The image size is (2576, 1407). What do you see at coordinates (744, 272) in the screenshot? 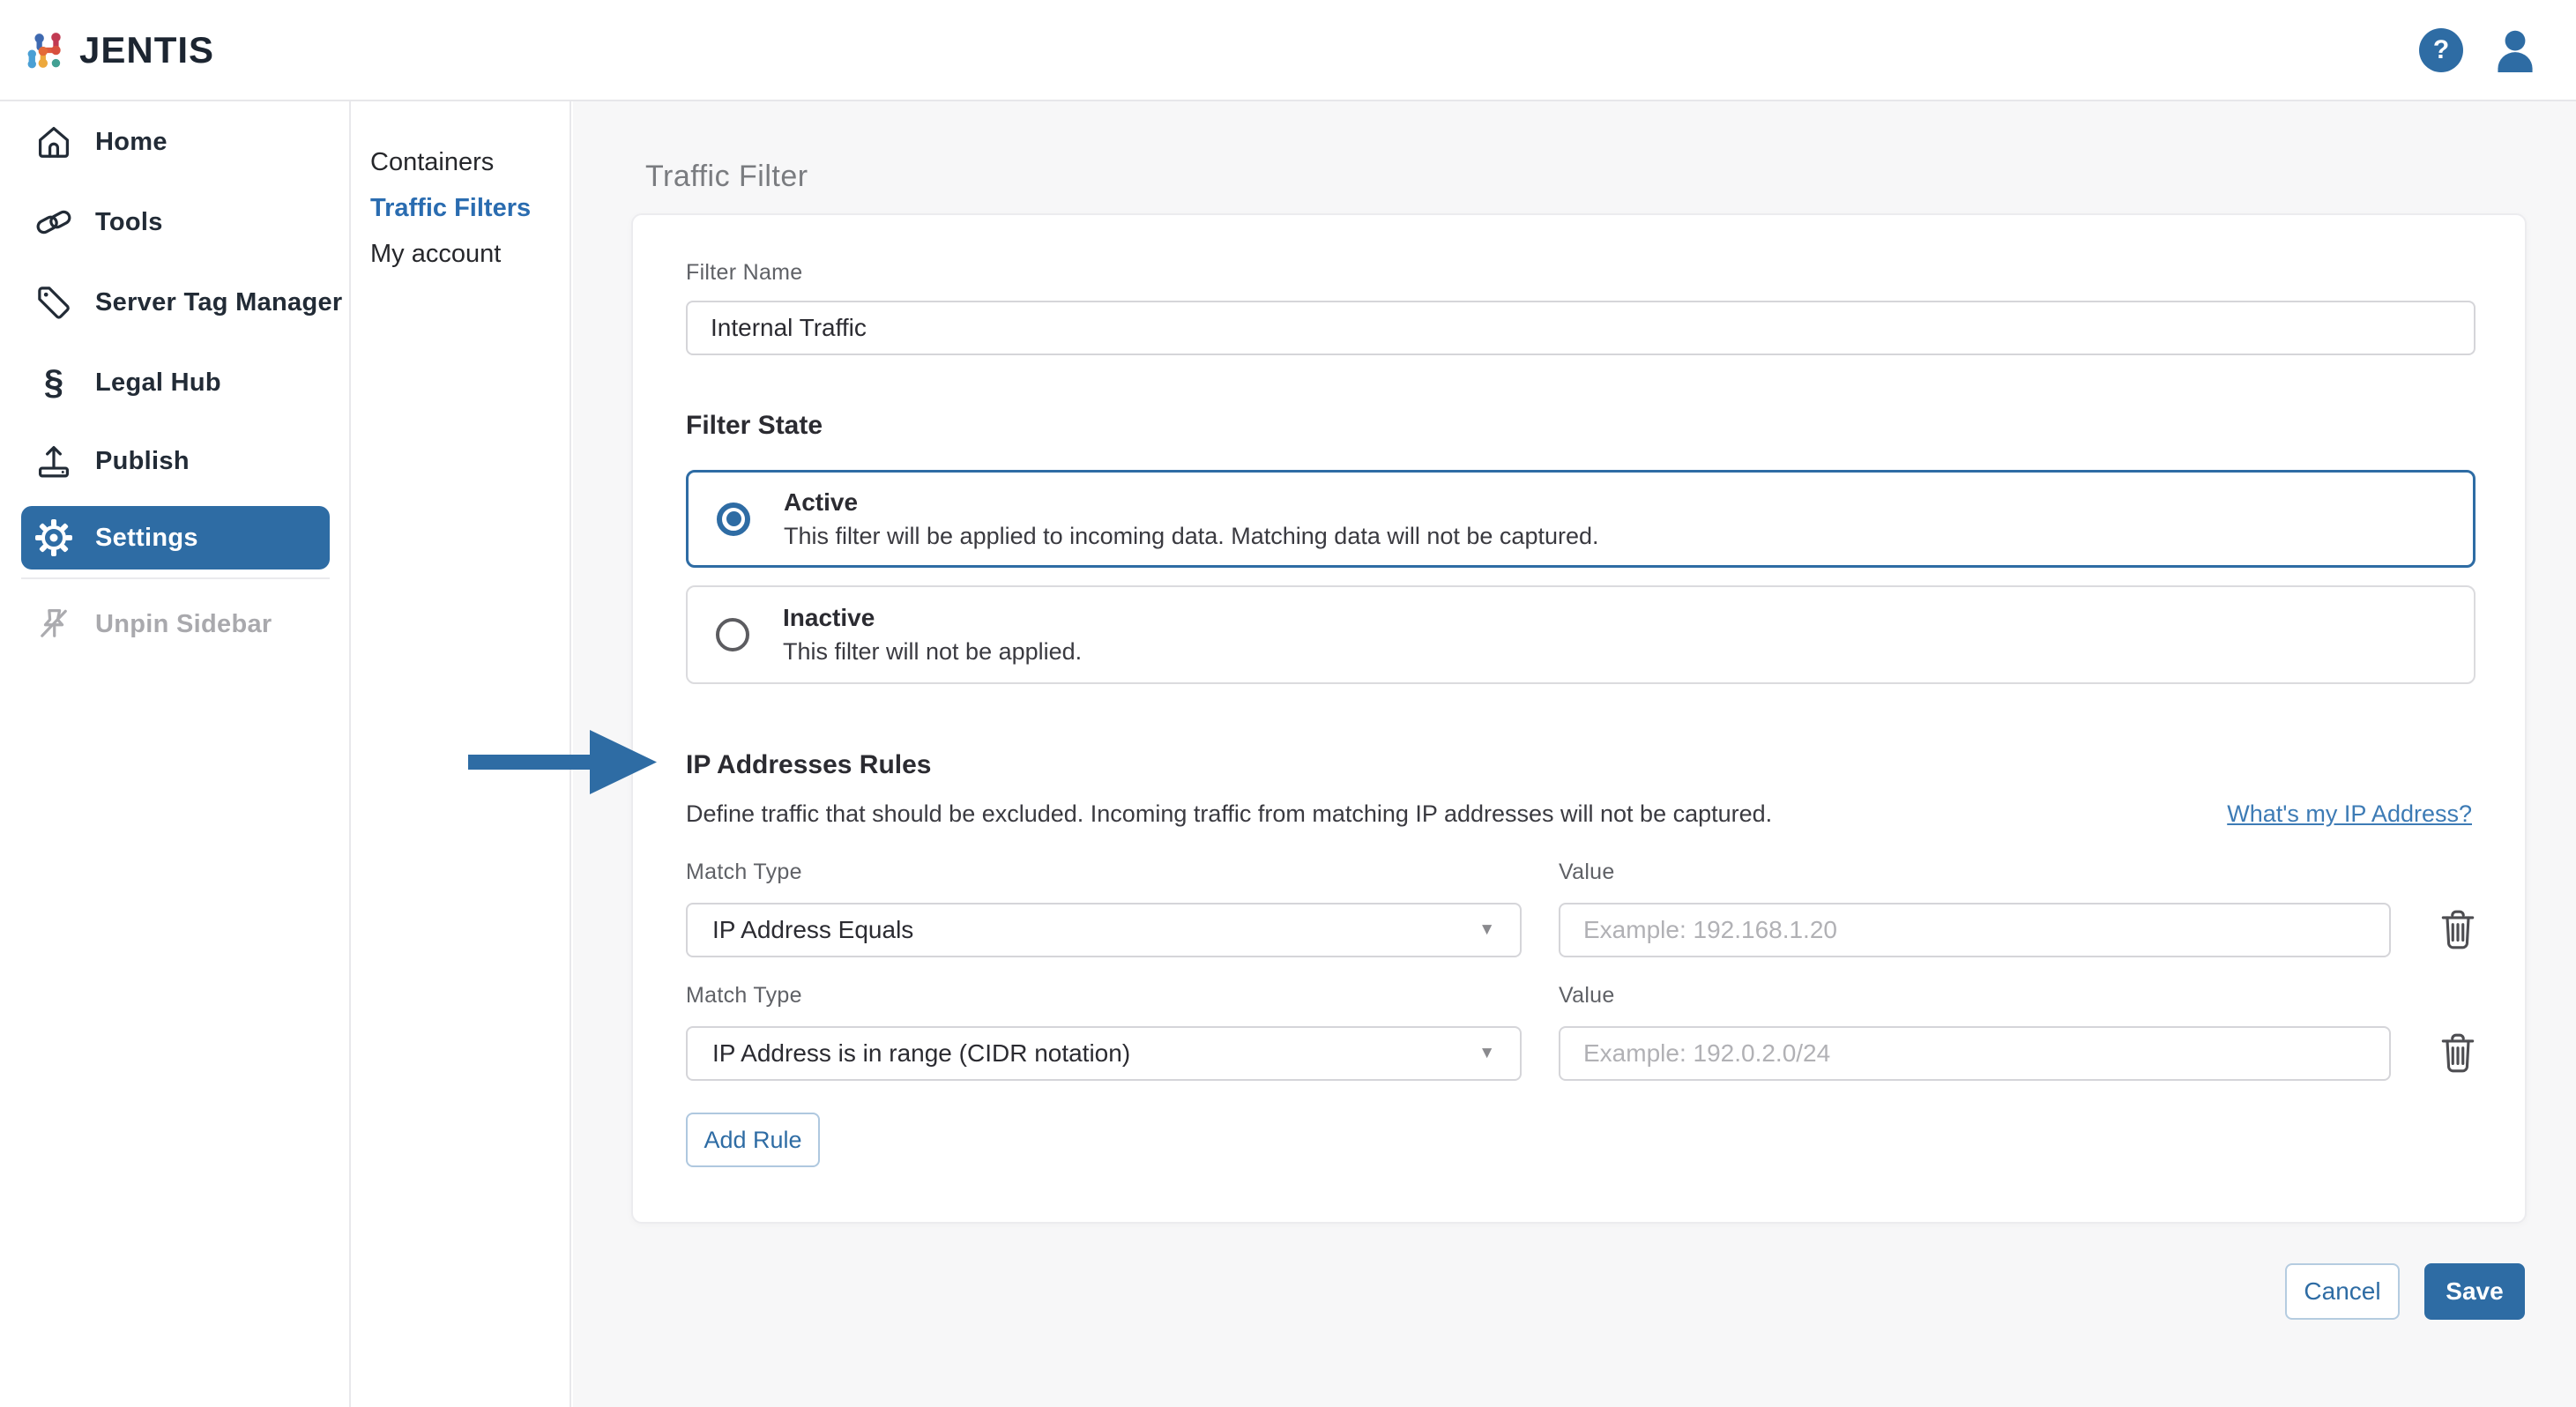
I see `filter-name-label: Filter Name` at bounding box center [744, 272].